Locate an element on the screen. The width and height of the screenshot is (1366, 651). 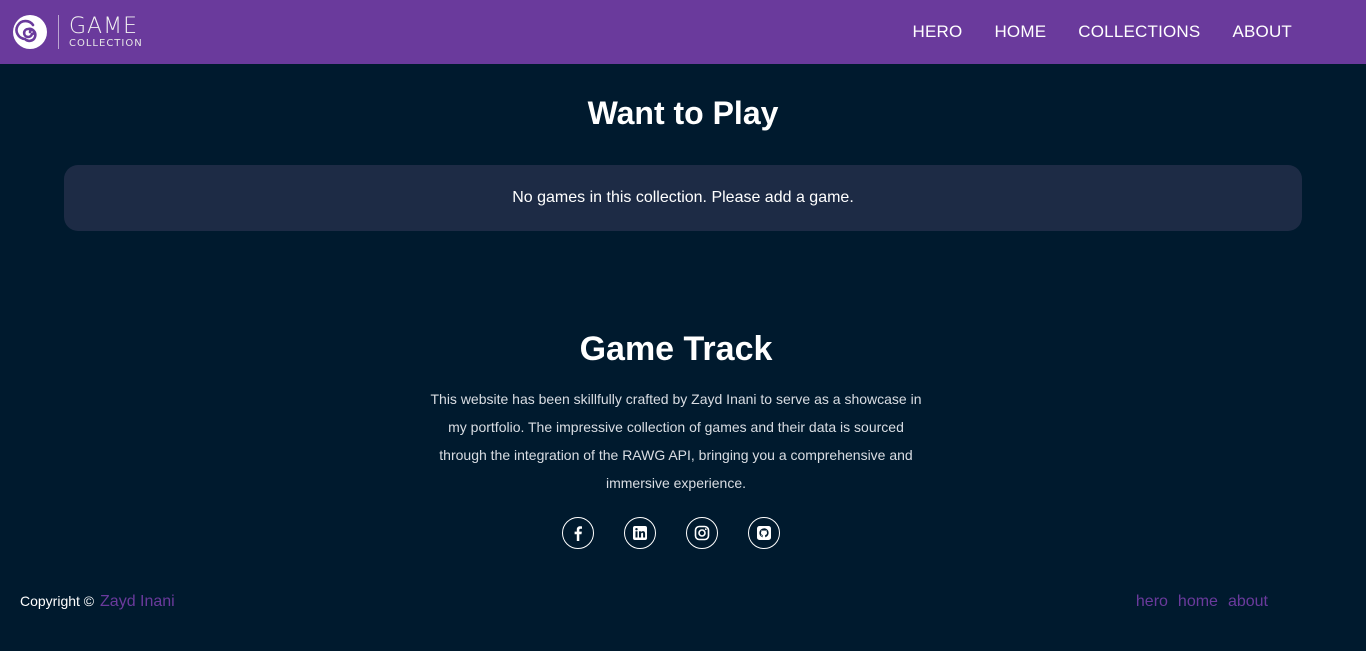
footer-link-about: about is located at coordinates (1248, 602).